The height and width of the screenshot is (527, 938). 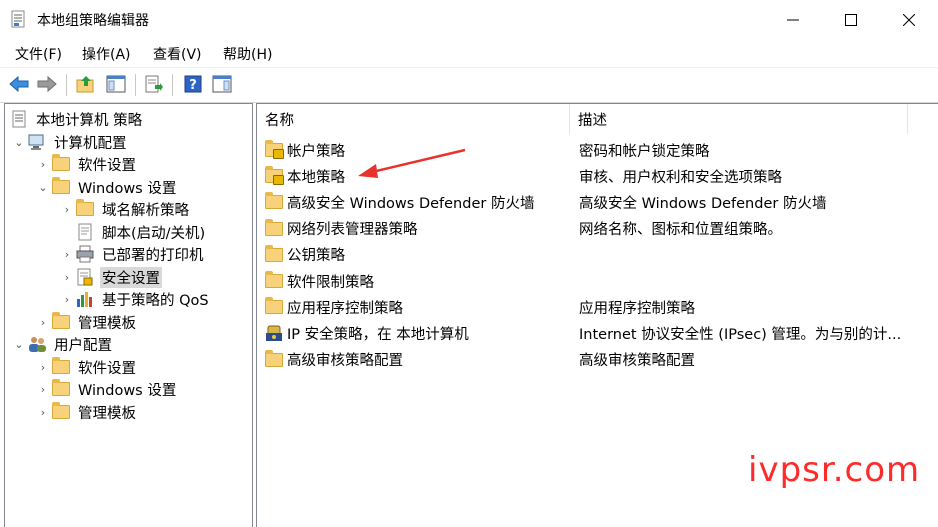 I want to click on policy-editor-icon, so click(x=18, y=19).